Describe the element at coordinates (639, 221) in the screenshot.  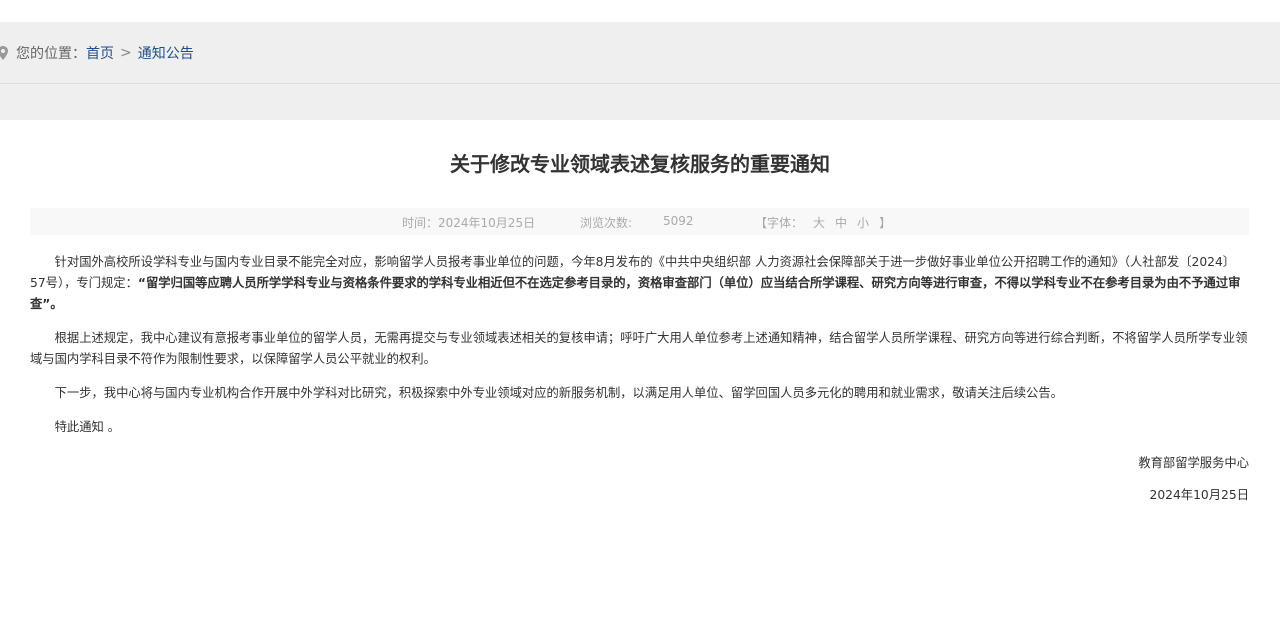
I see `article-meta-bar: 时间：2024年10月25日 浏览次数: 5092 【字体： 大 中 小 】` at that location.